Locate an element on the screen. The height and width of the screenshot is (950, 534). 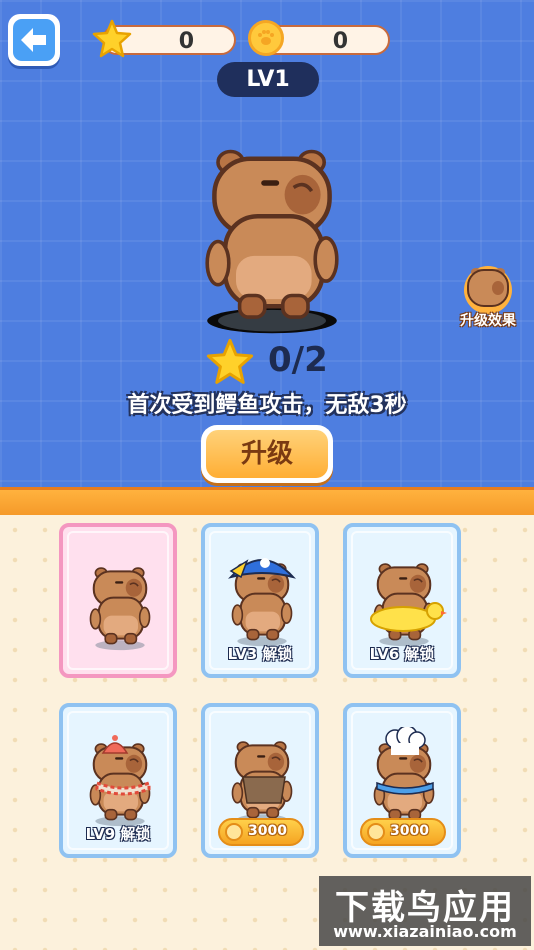
skin-lock-label: LV9 解锁 is located at coordinates (118, 834).